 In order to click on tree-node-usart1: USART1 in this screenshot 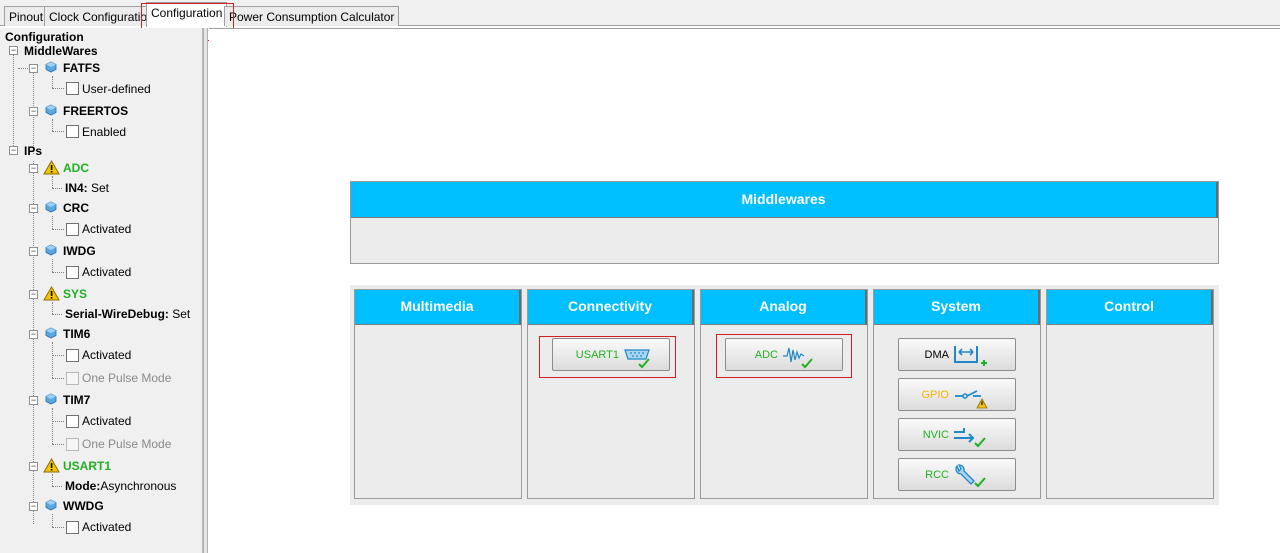, I will do `click(87, 466)`.